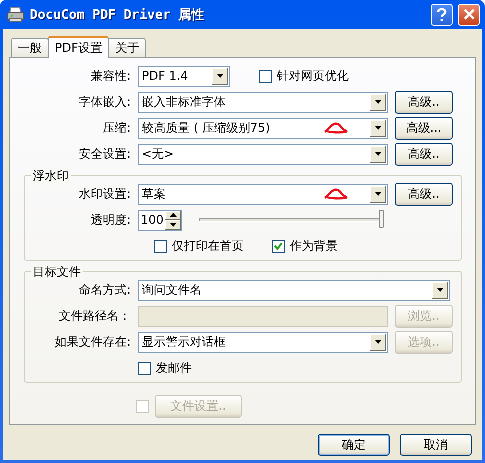  I want to click on checkbox-option: 针对网页优化, so click(304, 76).